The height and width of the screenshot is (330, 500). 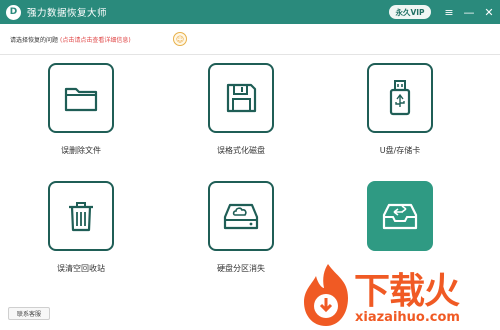 I want to click on vip-badge-button: 永久VIP, so click(x=410, y=12).